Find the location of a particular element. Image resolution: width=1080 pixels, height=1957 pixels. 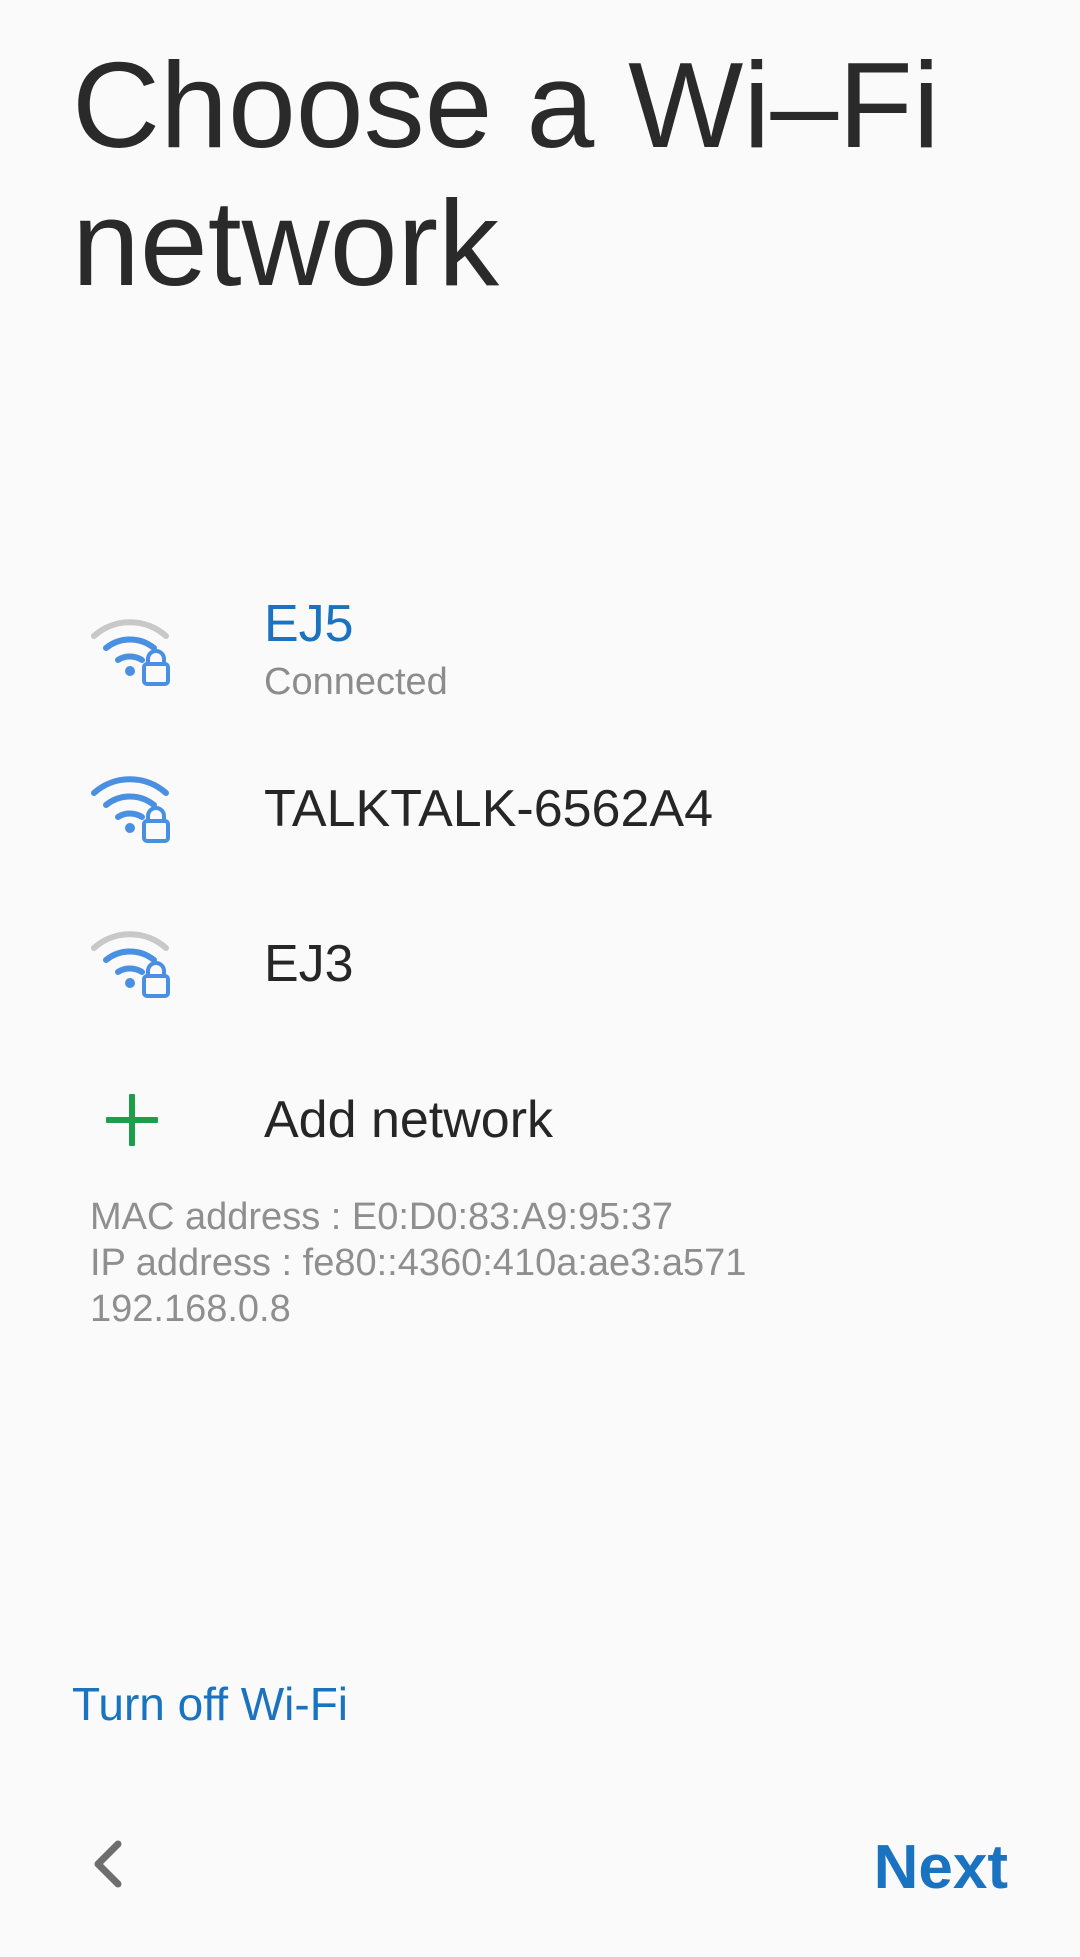

network-name: TALKTALK-6562A4 is located at coordinates (488, 809).